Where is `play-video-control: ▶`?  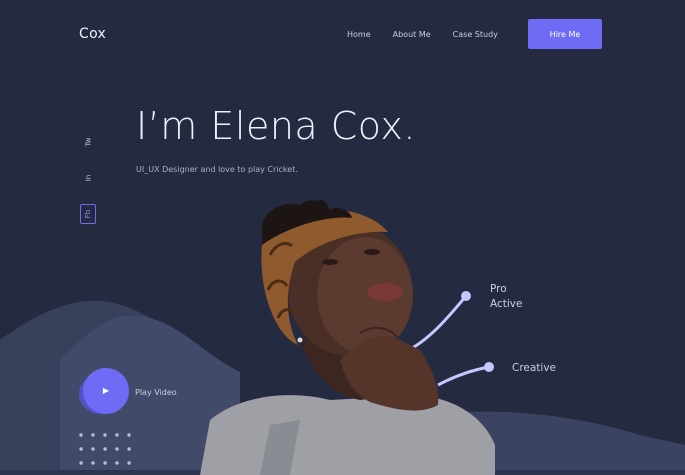 play-video-control: ▶ is located at coordinates (105, 392).